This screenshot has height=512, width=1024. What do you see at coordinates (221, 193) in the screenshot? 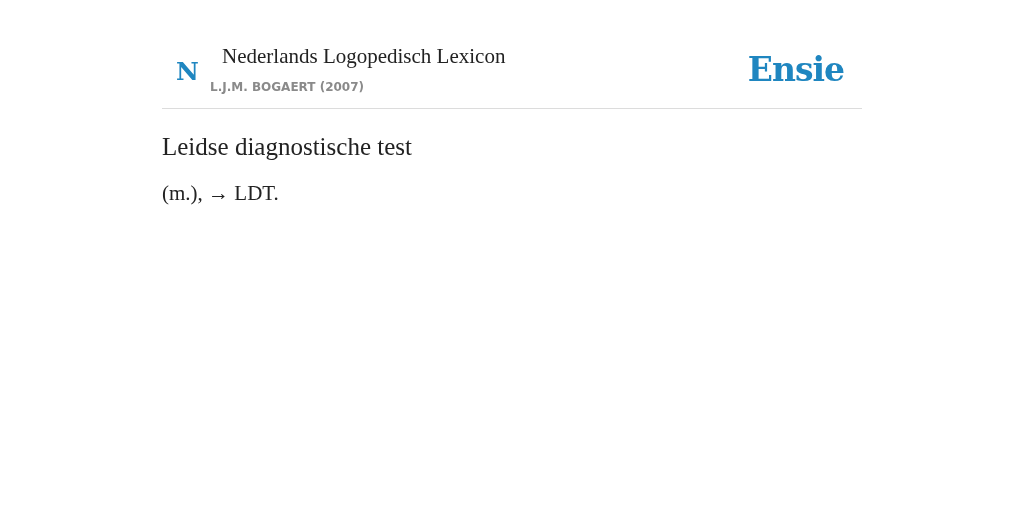
I see `entry-definition: (m.), → LDT.` at bounding box center [221, 193].